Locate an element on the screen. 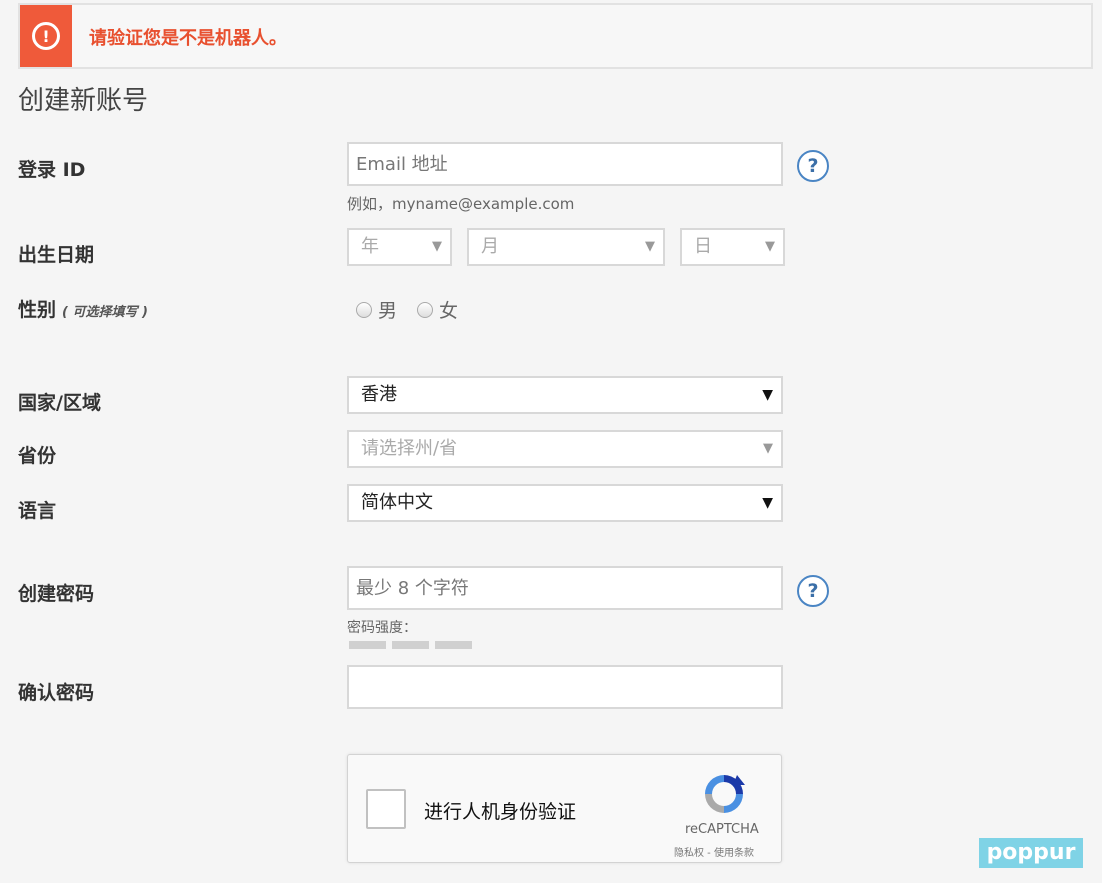 Image resolution: width=1102 pixels, height=883 pixels. province-label: 省份 is located at coordinates (37, 456).